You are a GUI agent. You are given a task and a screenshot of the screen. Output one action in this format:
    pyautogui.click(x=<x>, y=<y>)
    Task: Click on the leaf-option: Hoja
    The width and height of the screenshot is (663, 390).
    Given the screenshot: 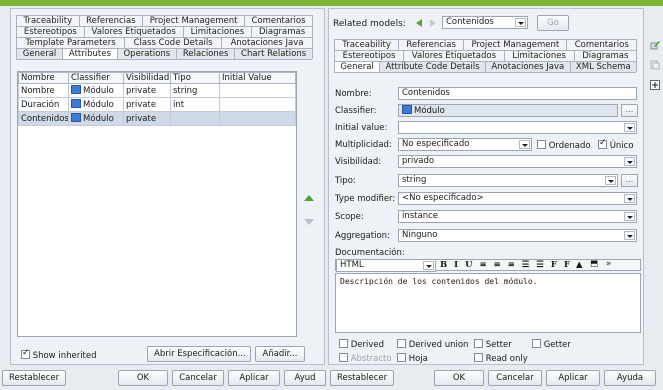 What is the action you would take?
    pyautogui.click(x=412, y=358)
    